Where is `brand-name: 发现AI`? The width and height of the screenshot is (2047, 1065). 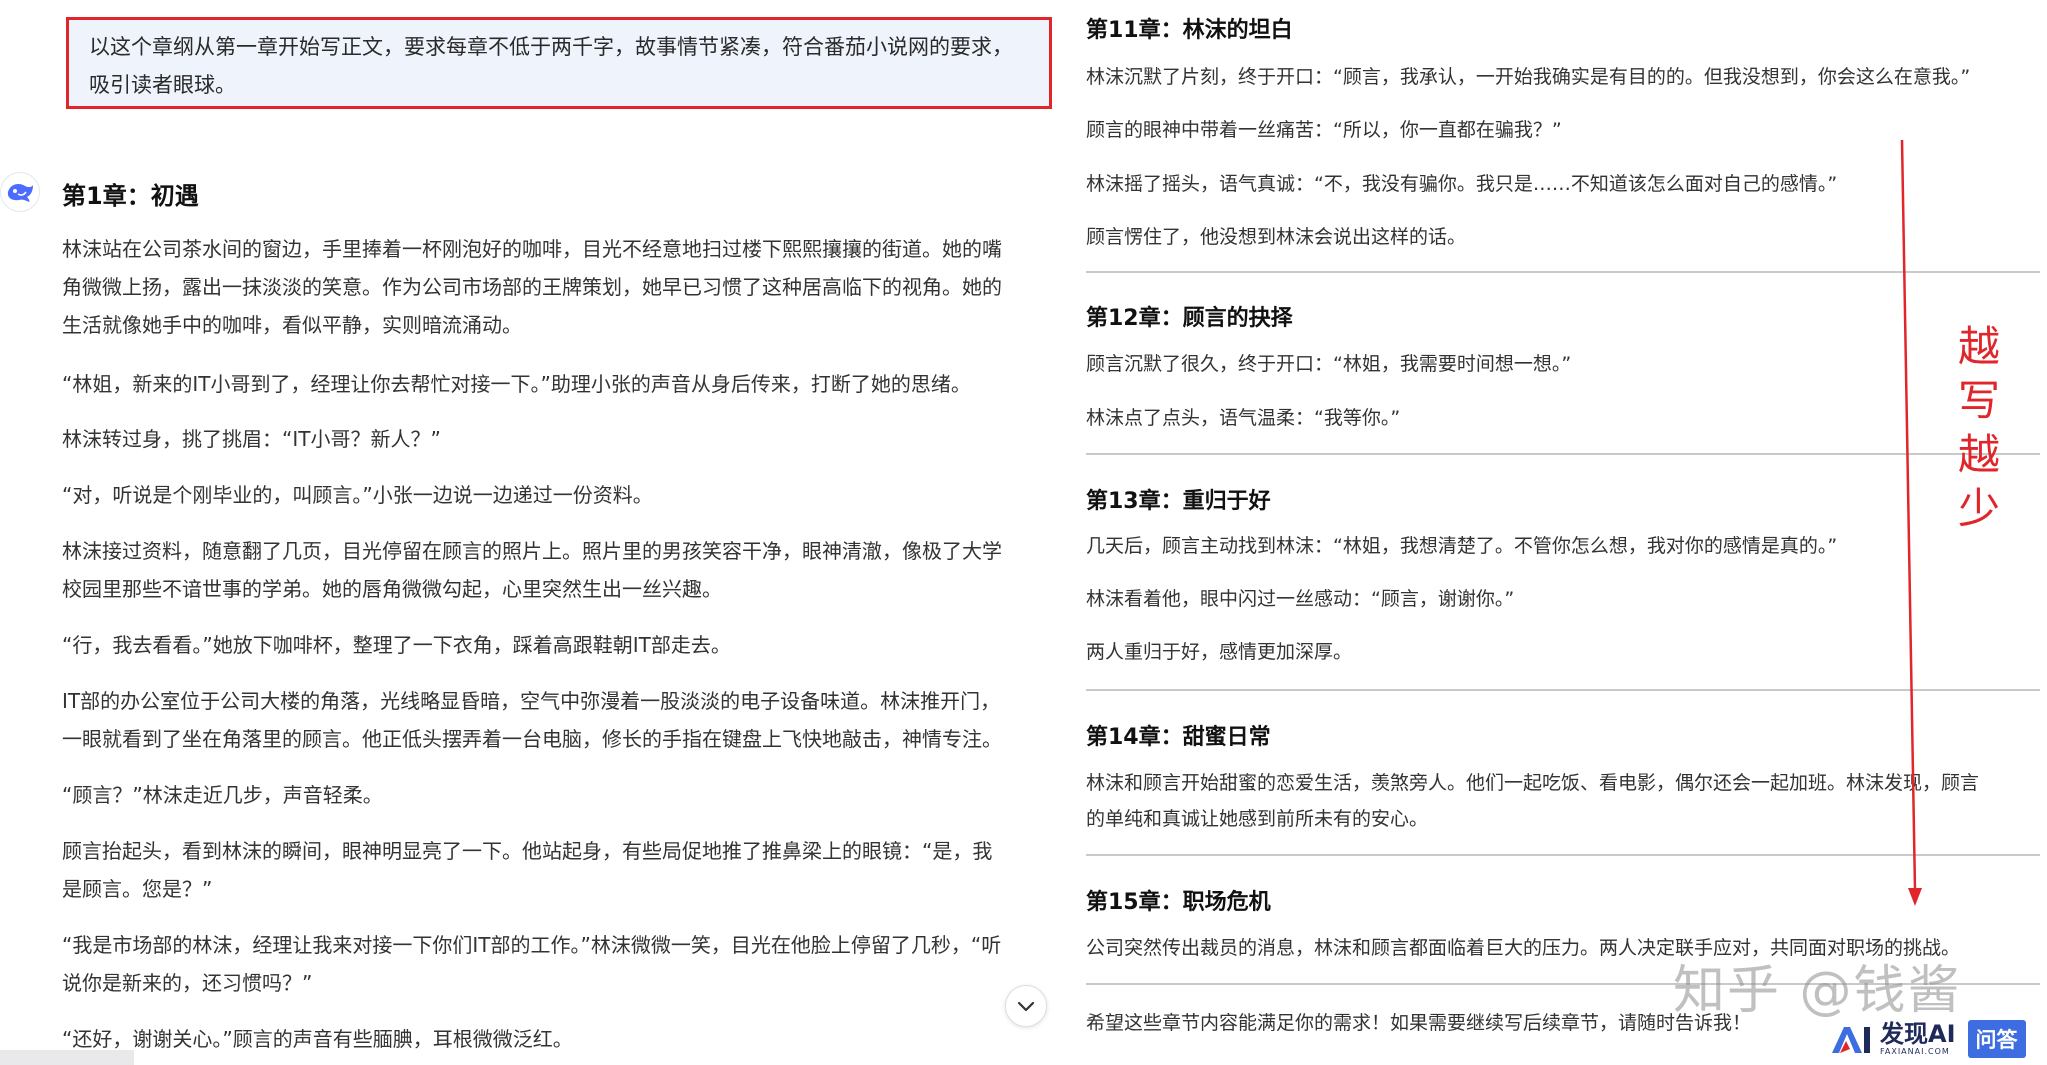
brand-name: 发现AI is located at coordinates (1918, 1034).